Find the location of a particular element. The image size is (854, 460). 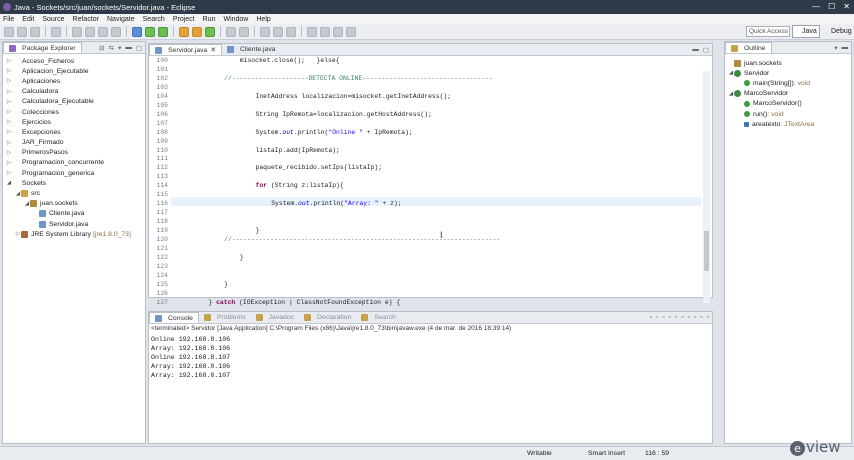

tab-declaration: Declaration is located at coordinates (327, 317).